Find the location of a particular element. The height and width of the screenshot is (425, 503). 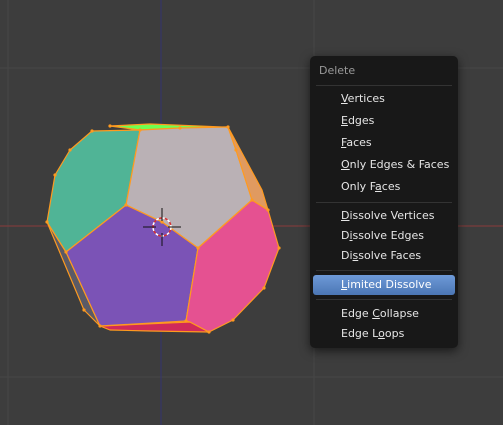

menu-item-dissolve-faces: Dissolve Faces is located at coordinates (384, 256).